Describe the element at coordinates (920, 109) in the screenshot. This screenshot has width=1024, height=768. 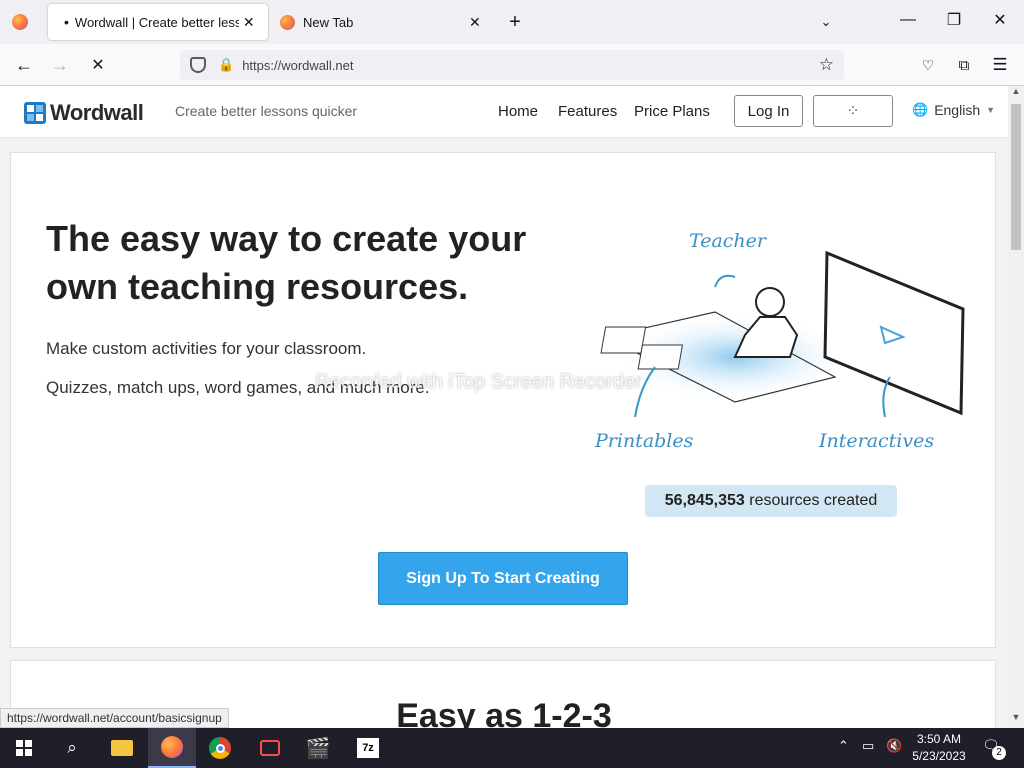
I see `globe-icon: 🌐` at that location.